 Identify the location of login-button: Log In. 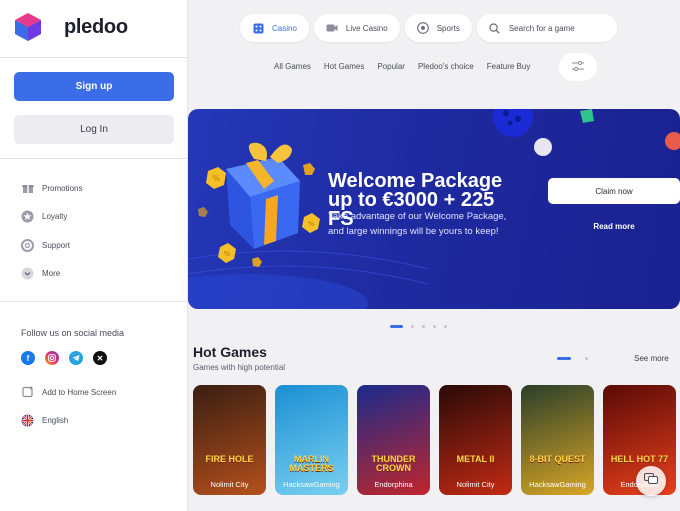
(94, 129).